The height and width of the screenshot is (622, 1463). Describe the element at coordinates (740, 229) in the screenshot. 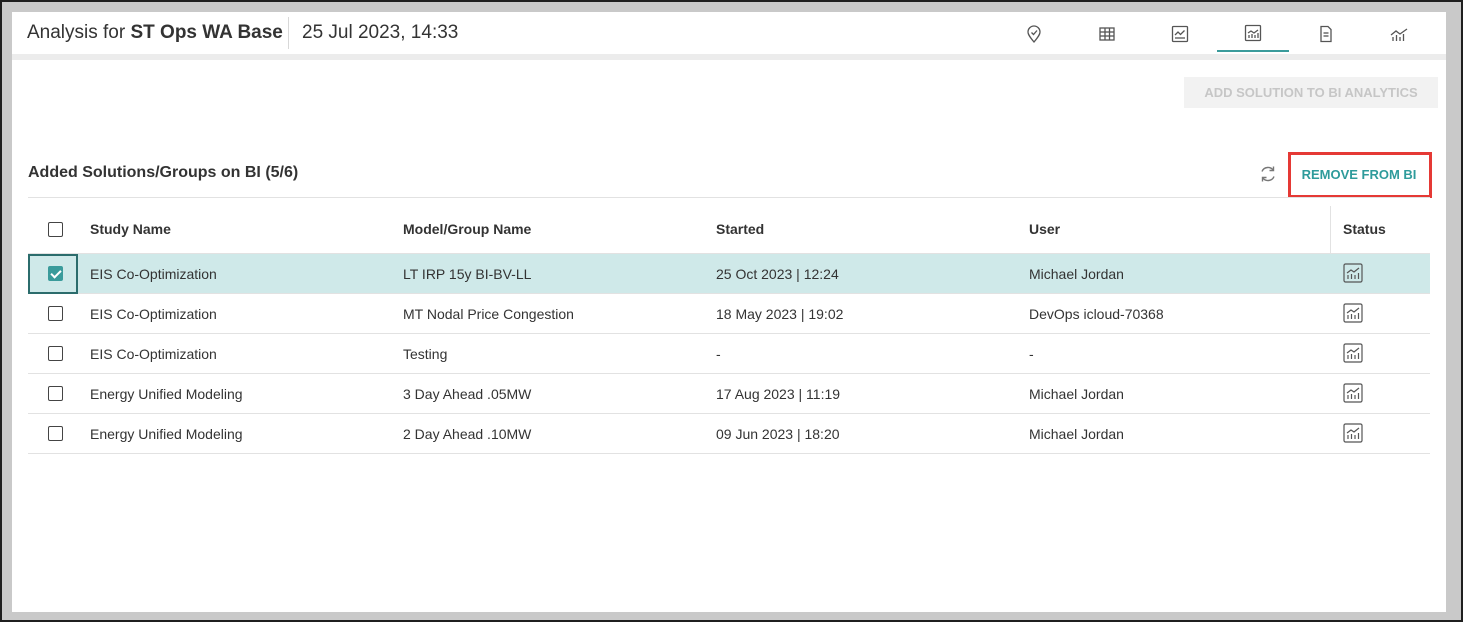

I see `column-header-started: Started` at that location.